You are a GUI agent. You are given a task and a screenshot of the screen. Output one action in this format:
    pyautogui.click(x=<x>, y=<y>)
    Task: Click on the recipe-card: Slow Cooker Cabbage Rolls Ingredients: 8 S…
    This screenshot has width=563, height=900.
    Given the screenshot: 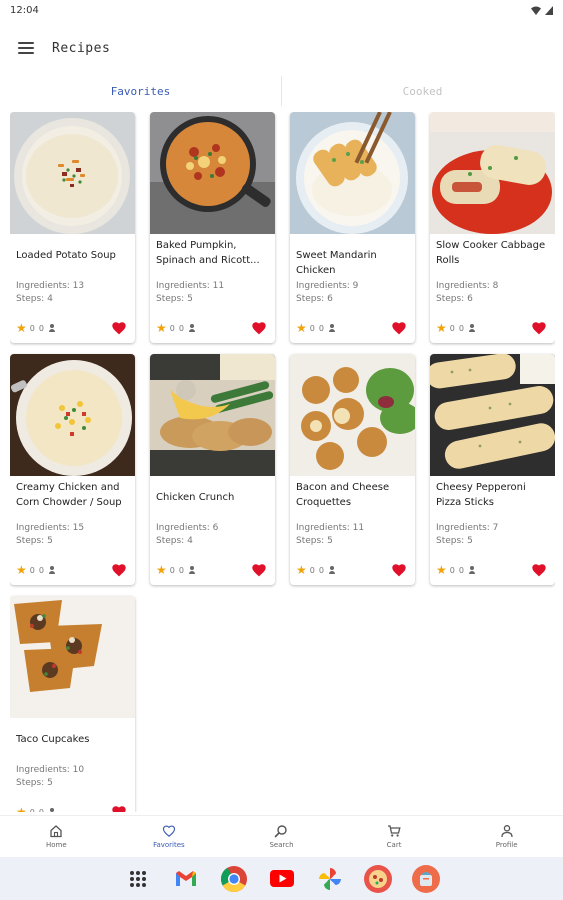 What is the action you would take?
    pyautogui.click(x=492, y=227)
    